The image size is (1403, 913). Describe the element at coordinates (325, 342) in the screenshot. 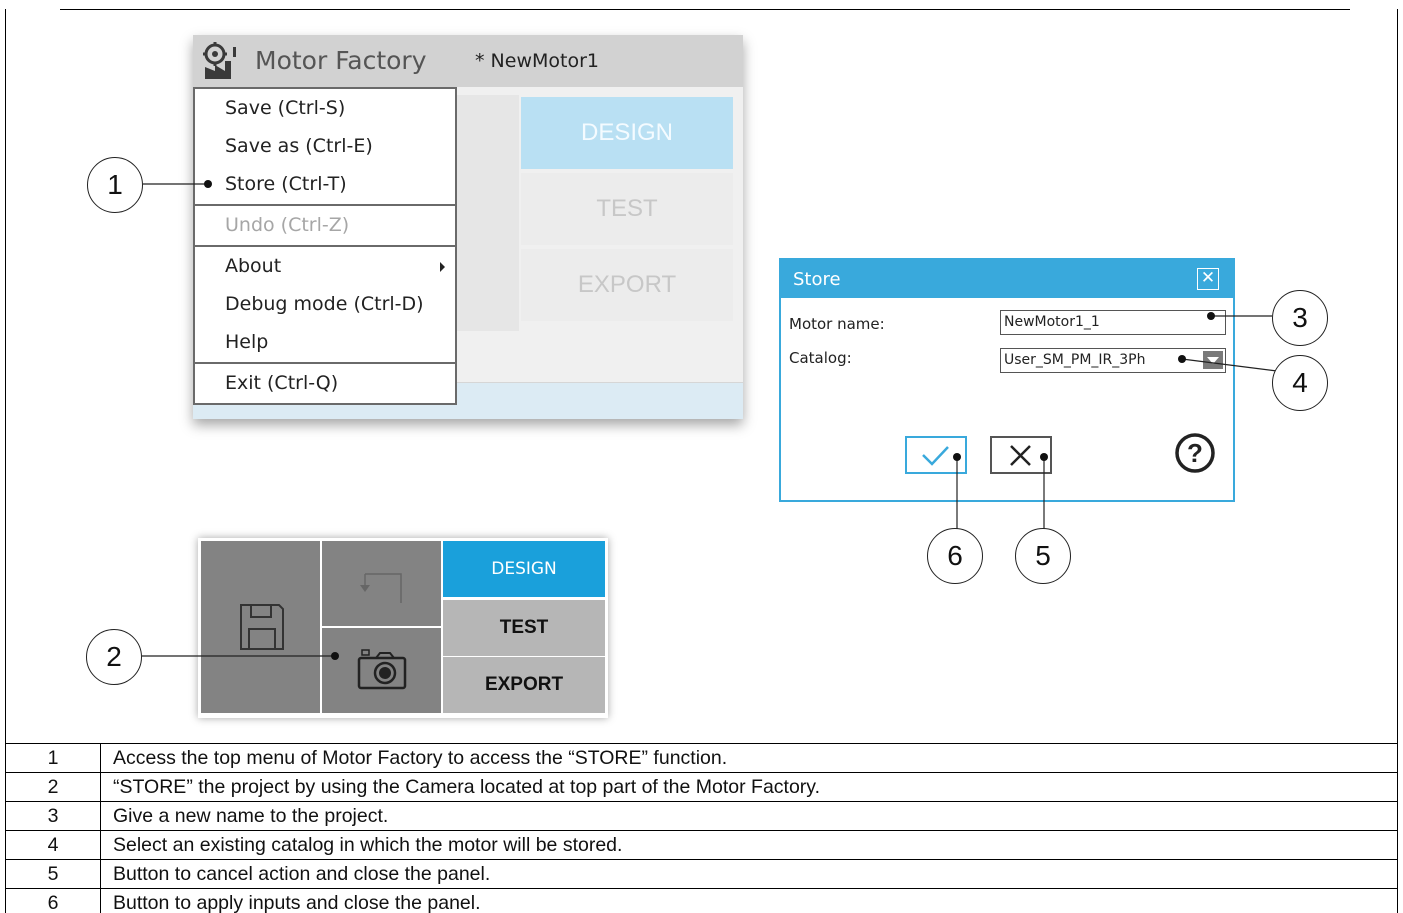

I see `menu-help: Help` at that location.